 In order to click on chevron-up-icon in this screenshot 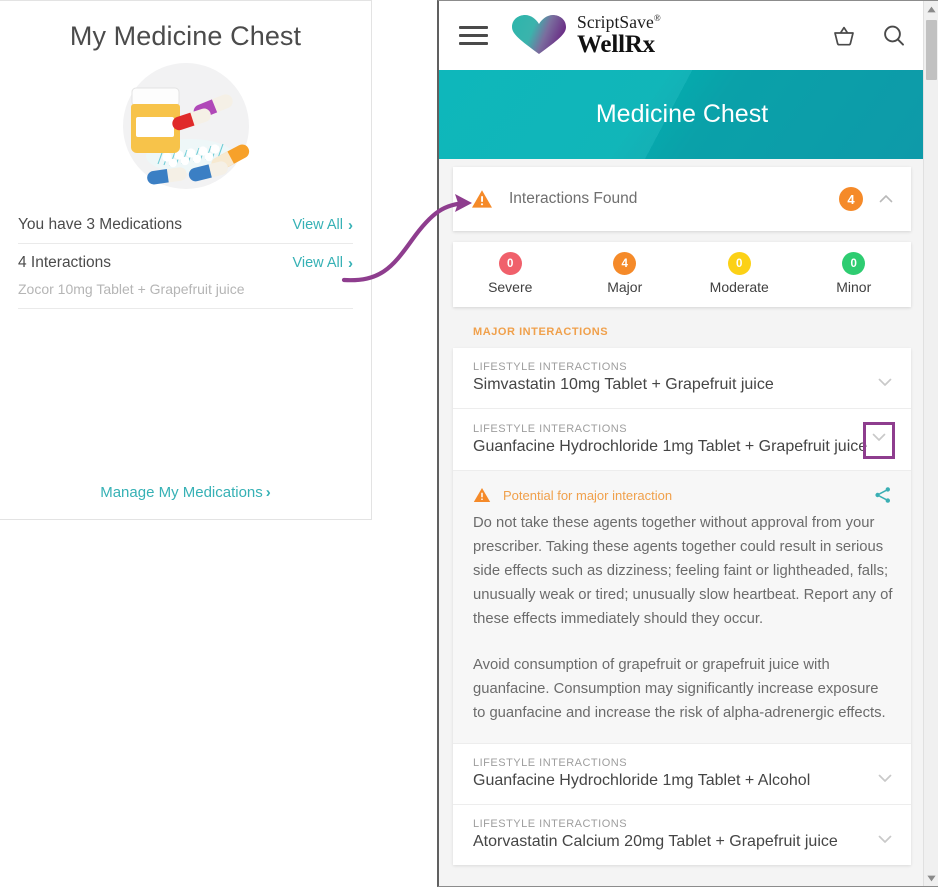, I will do `click(886, 199)`.